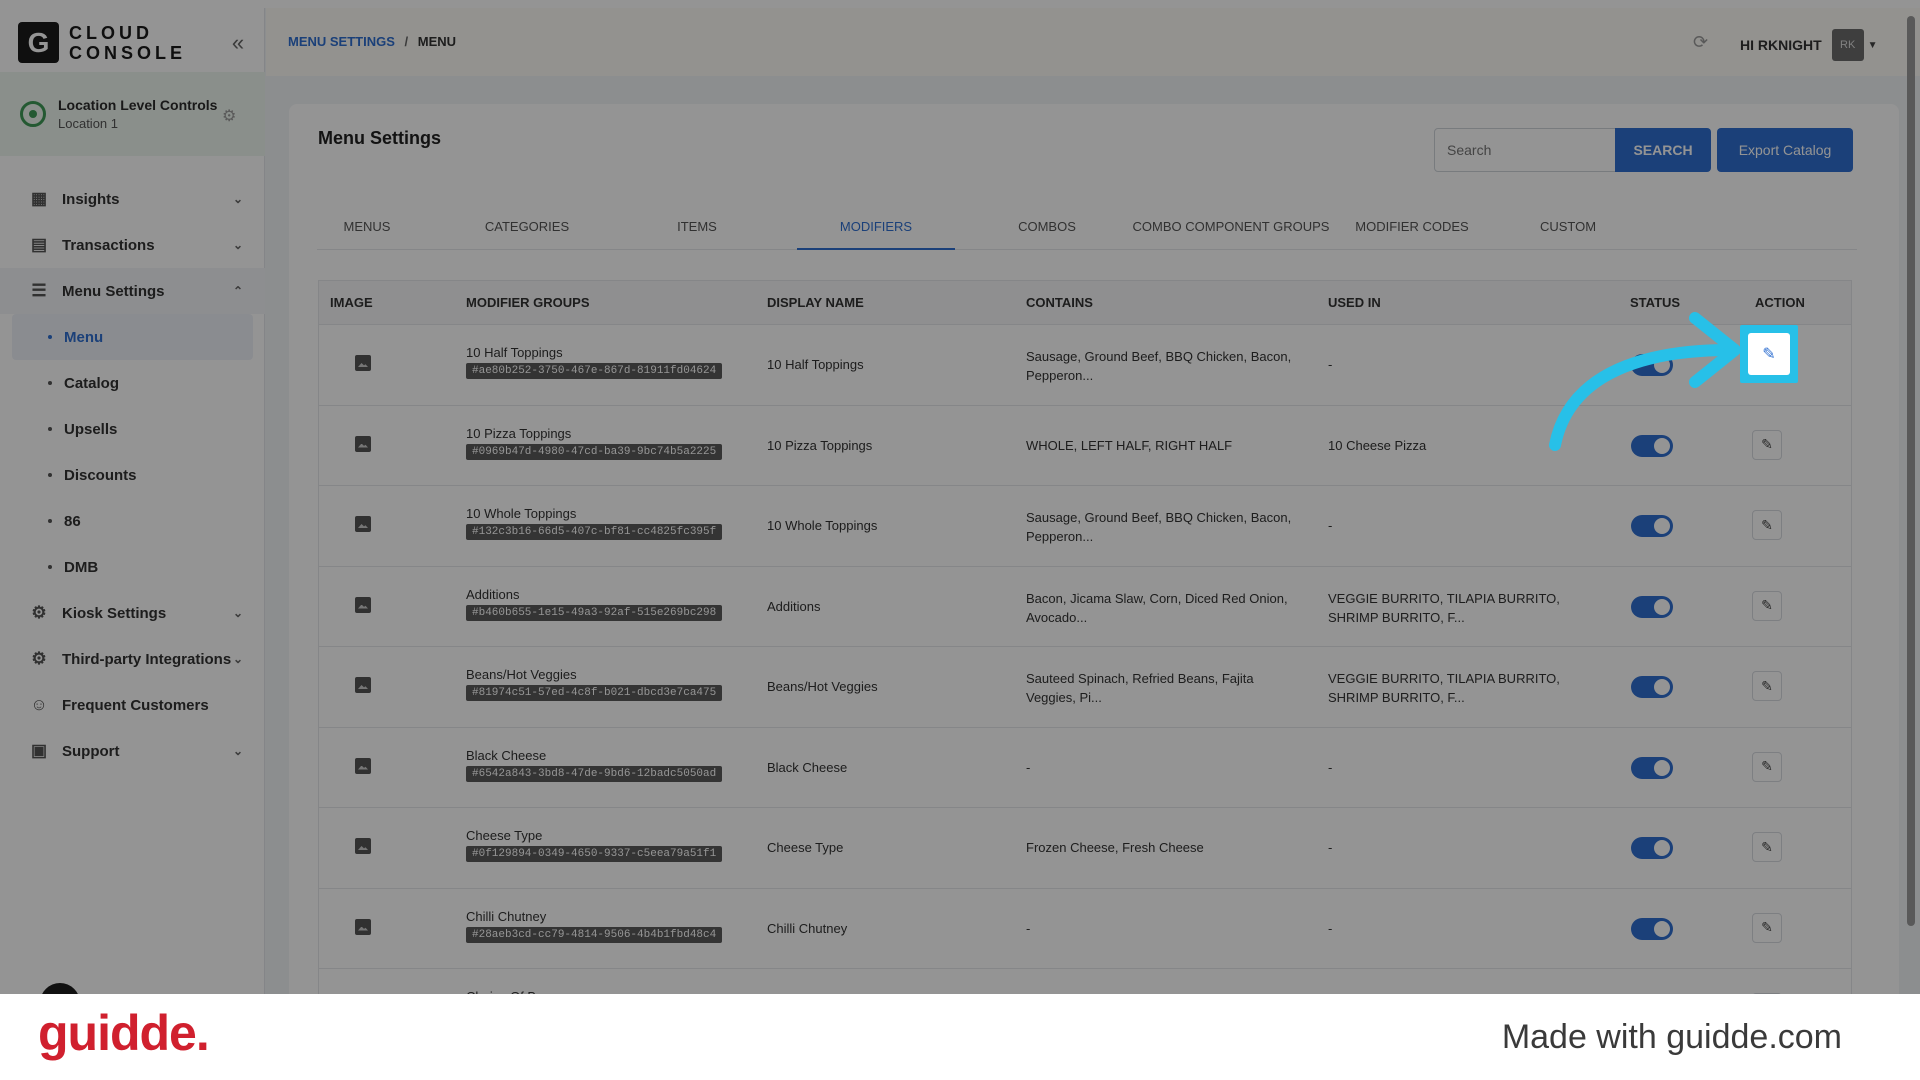  What do you see at coordinates (341, 41) in the screenshot?
I see `breadcrumb-link: MENU SETTINGS` at bounding box center [341, 41].